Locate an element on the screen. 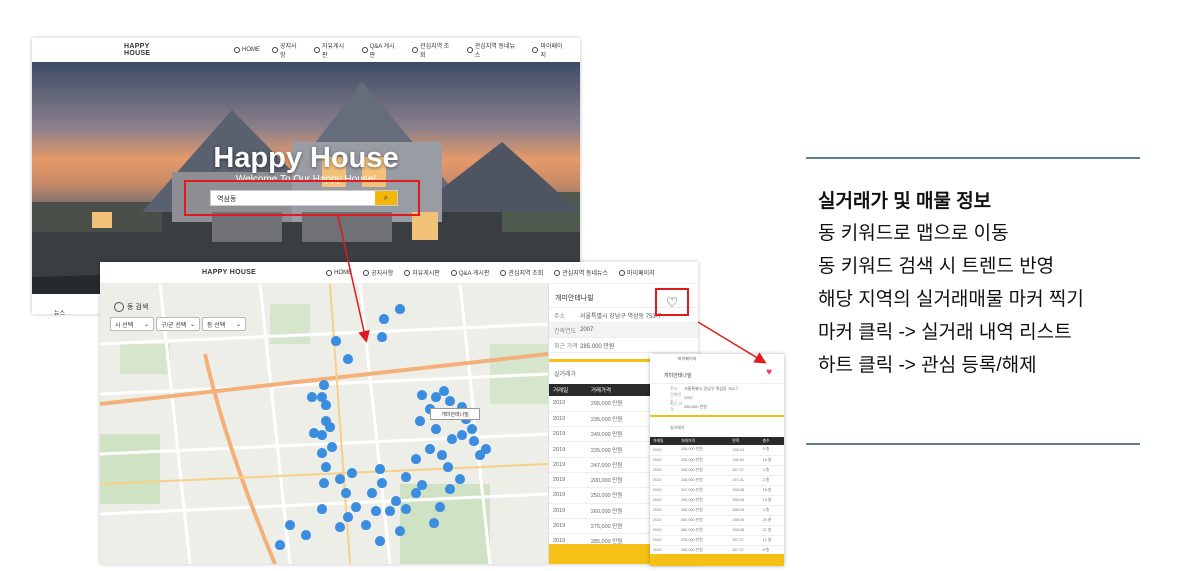 The width and height of the screenshot is (1200, 571). dong-search-toggle: 동 검색 is located at coordinates (131, 307).